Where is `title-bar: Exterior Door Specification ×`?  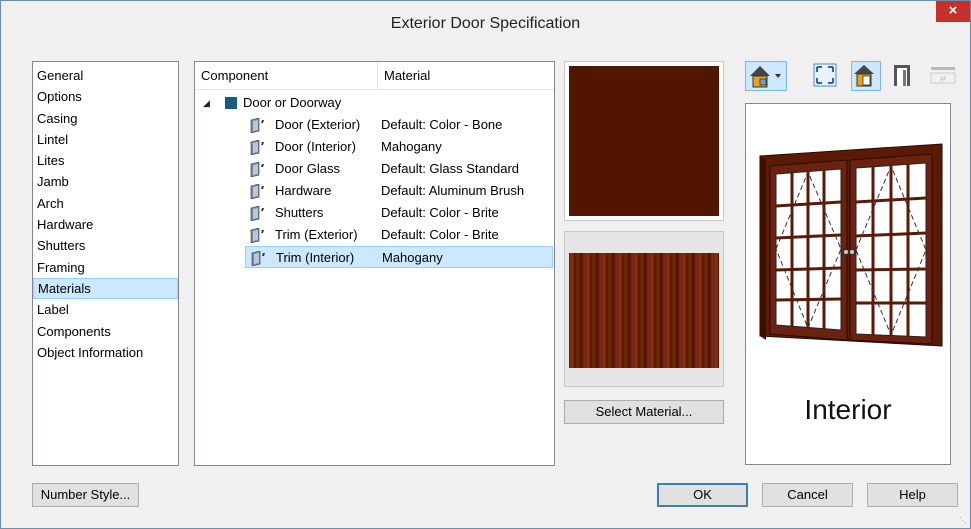 title-bar: Exterior Door Specification × is located at coordinates (485, 22).